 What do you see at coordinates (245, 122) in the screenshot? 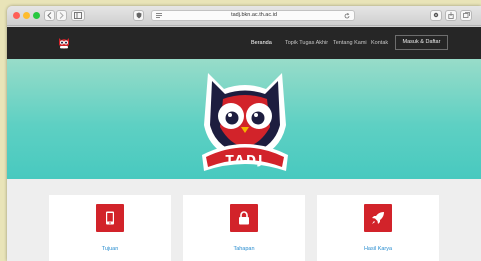
I see `owl-logo: TADJ` at bounding box center [245, 122].